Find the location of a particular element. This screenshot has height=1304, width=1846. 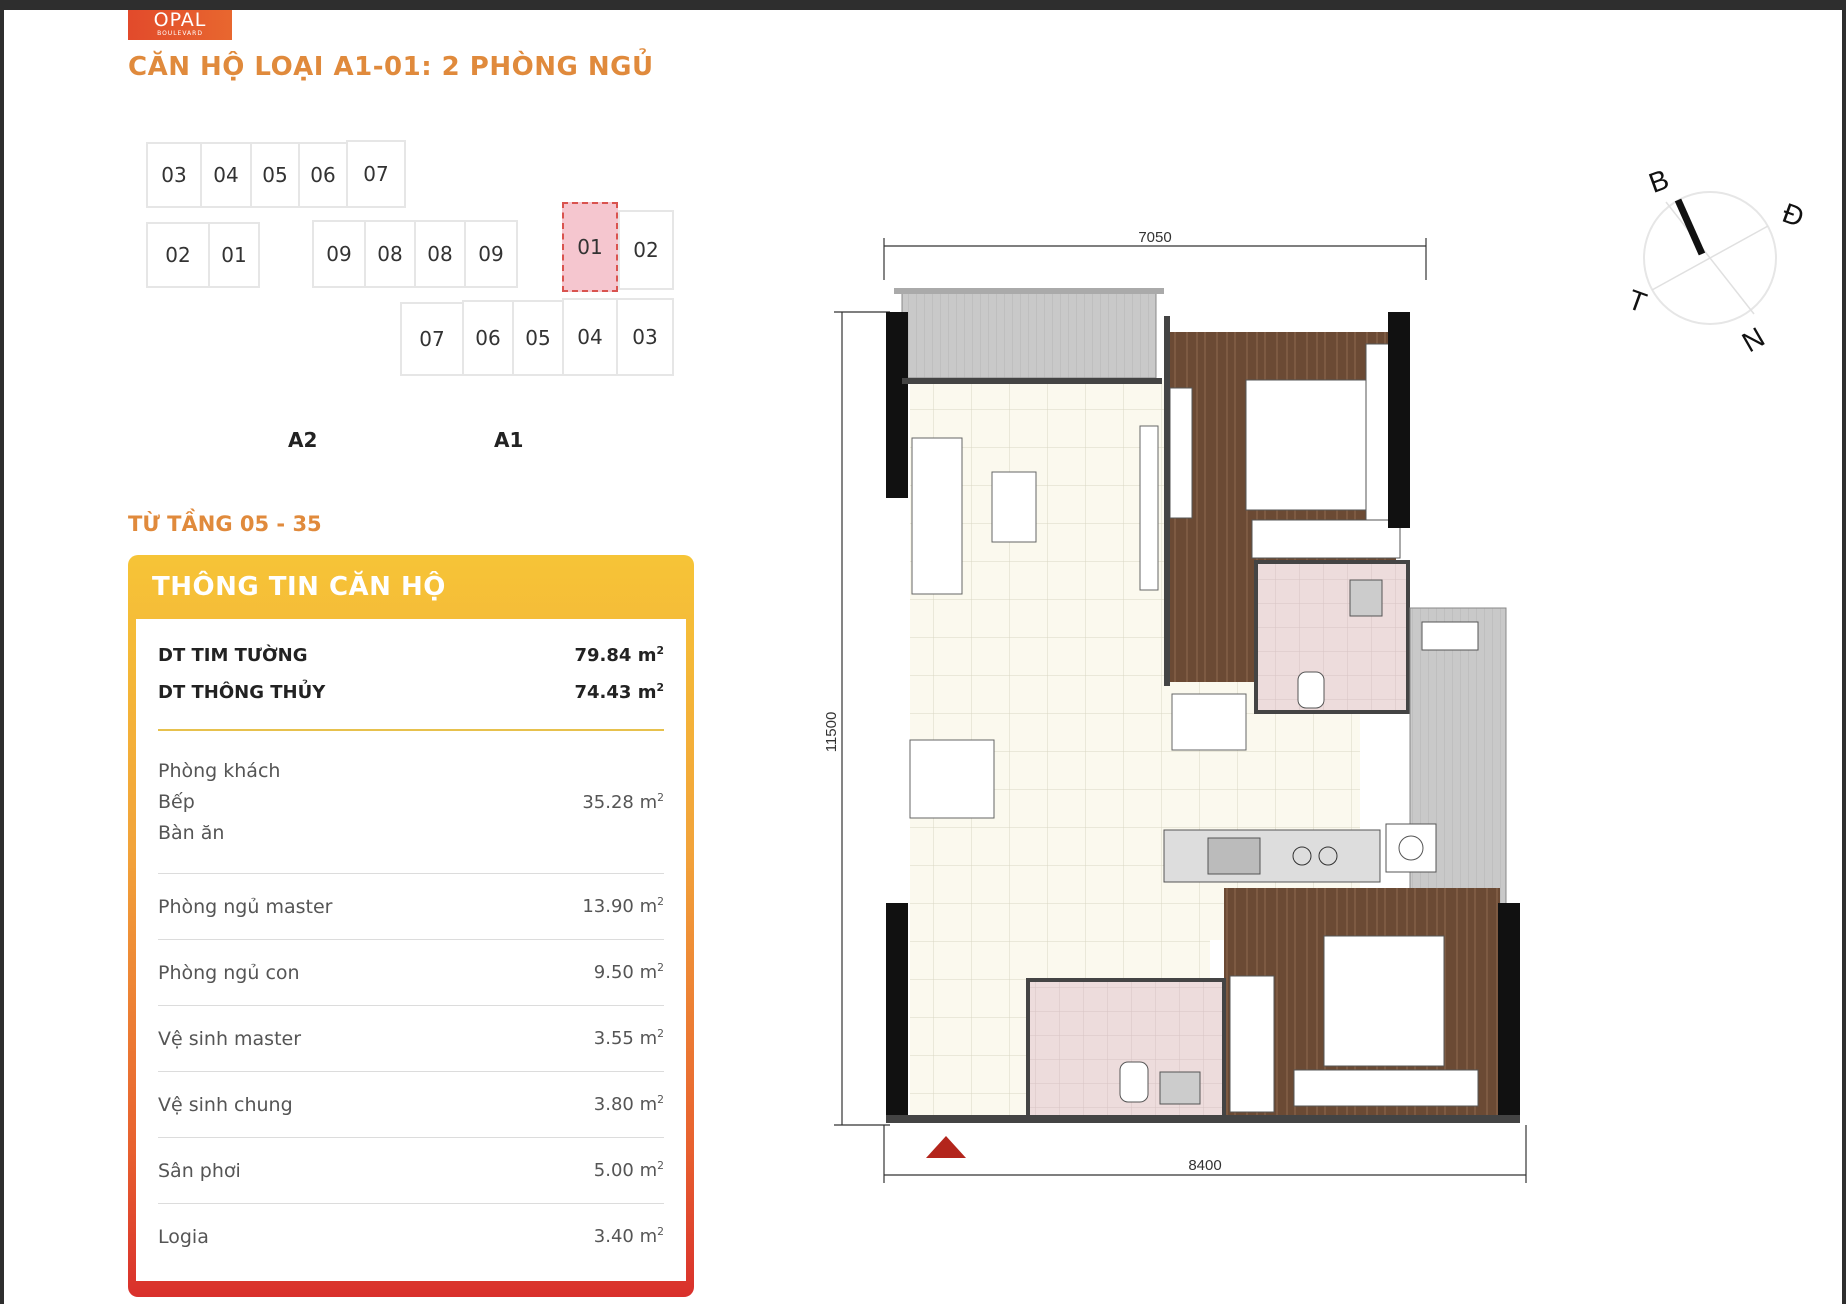

room-row: Vệ sinh chung 3.80 m2 is located at coordinates (411, 1105).